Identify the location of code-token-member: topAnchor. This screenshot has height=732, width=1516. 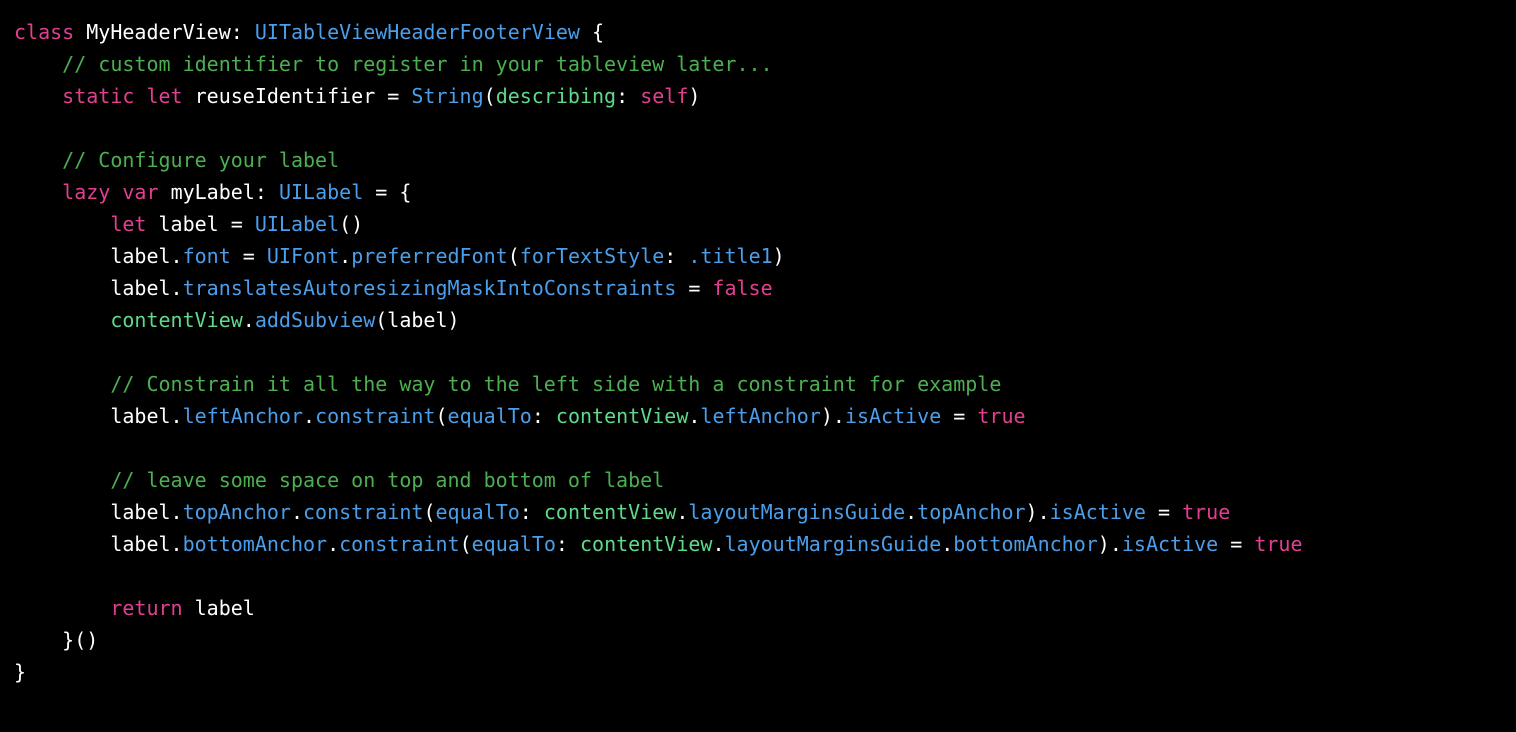
(236, 512).